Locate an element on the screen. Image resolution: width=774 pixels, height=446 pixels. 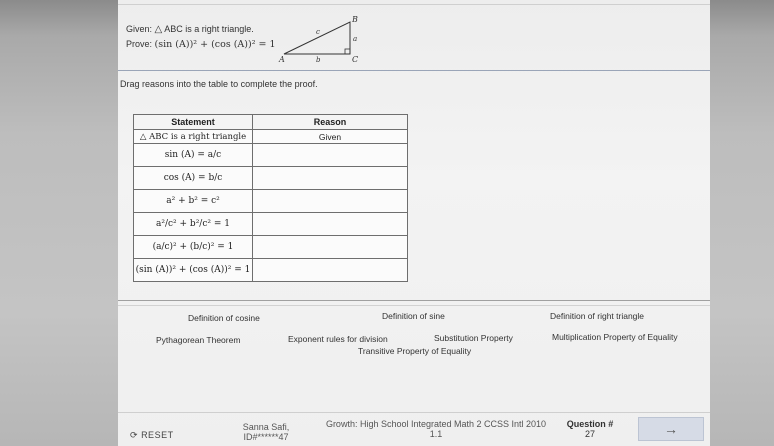
section-divider is located at coordinates (414, 70).